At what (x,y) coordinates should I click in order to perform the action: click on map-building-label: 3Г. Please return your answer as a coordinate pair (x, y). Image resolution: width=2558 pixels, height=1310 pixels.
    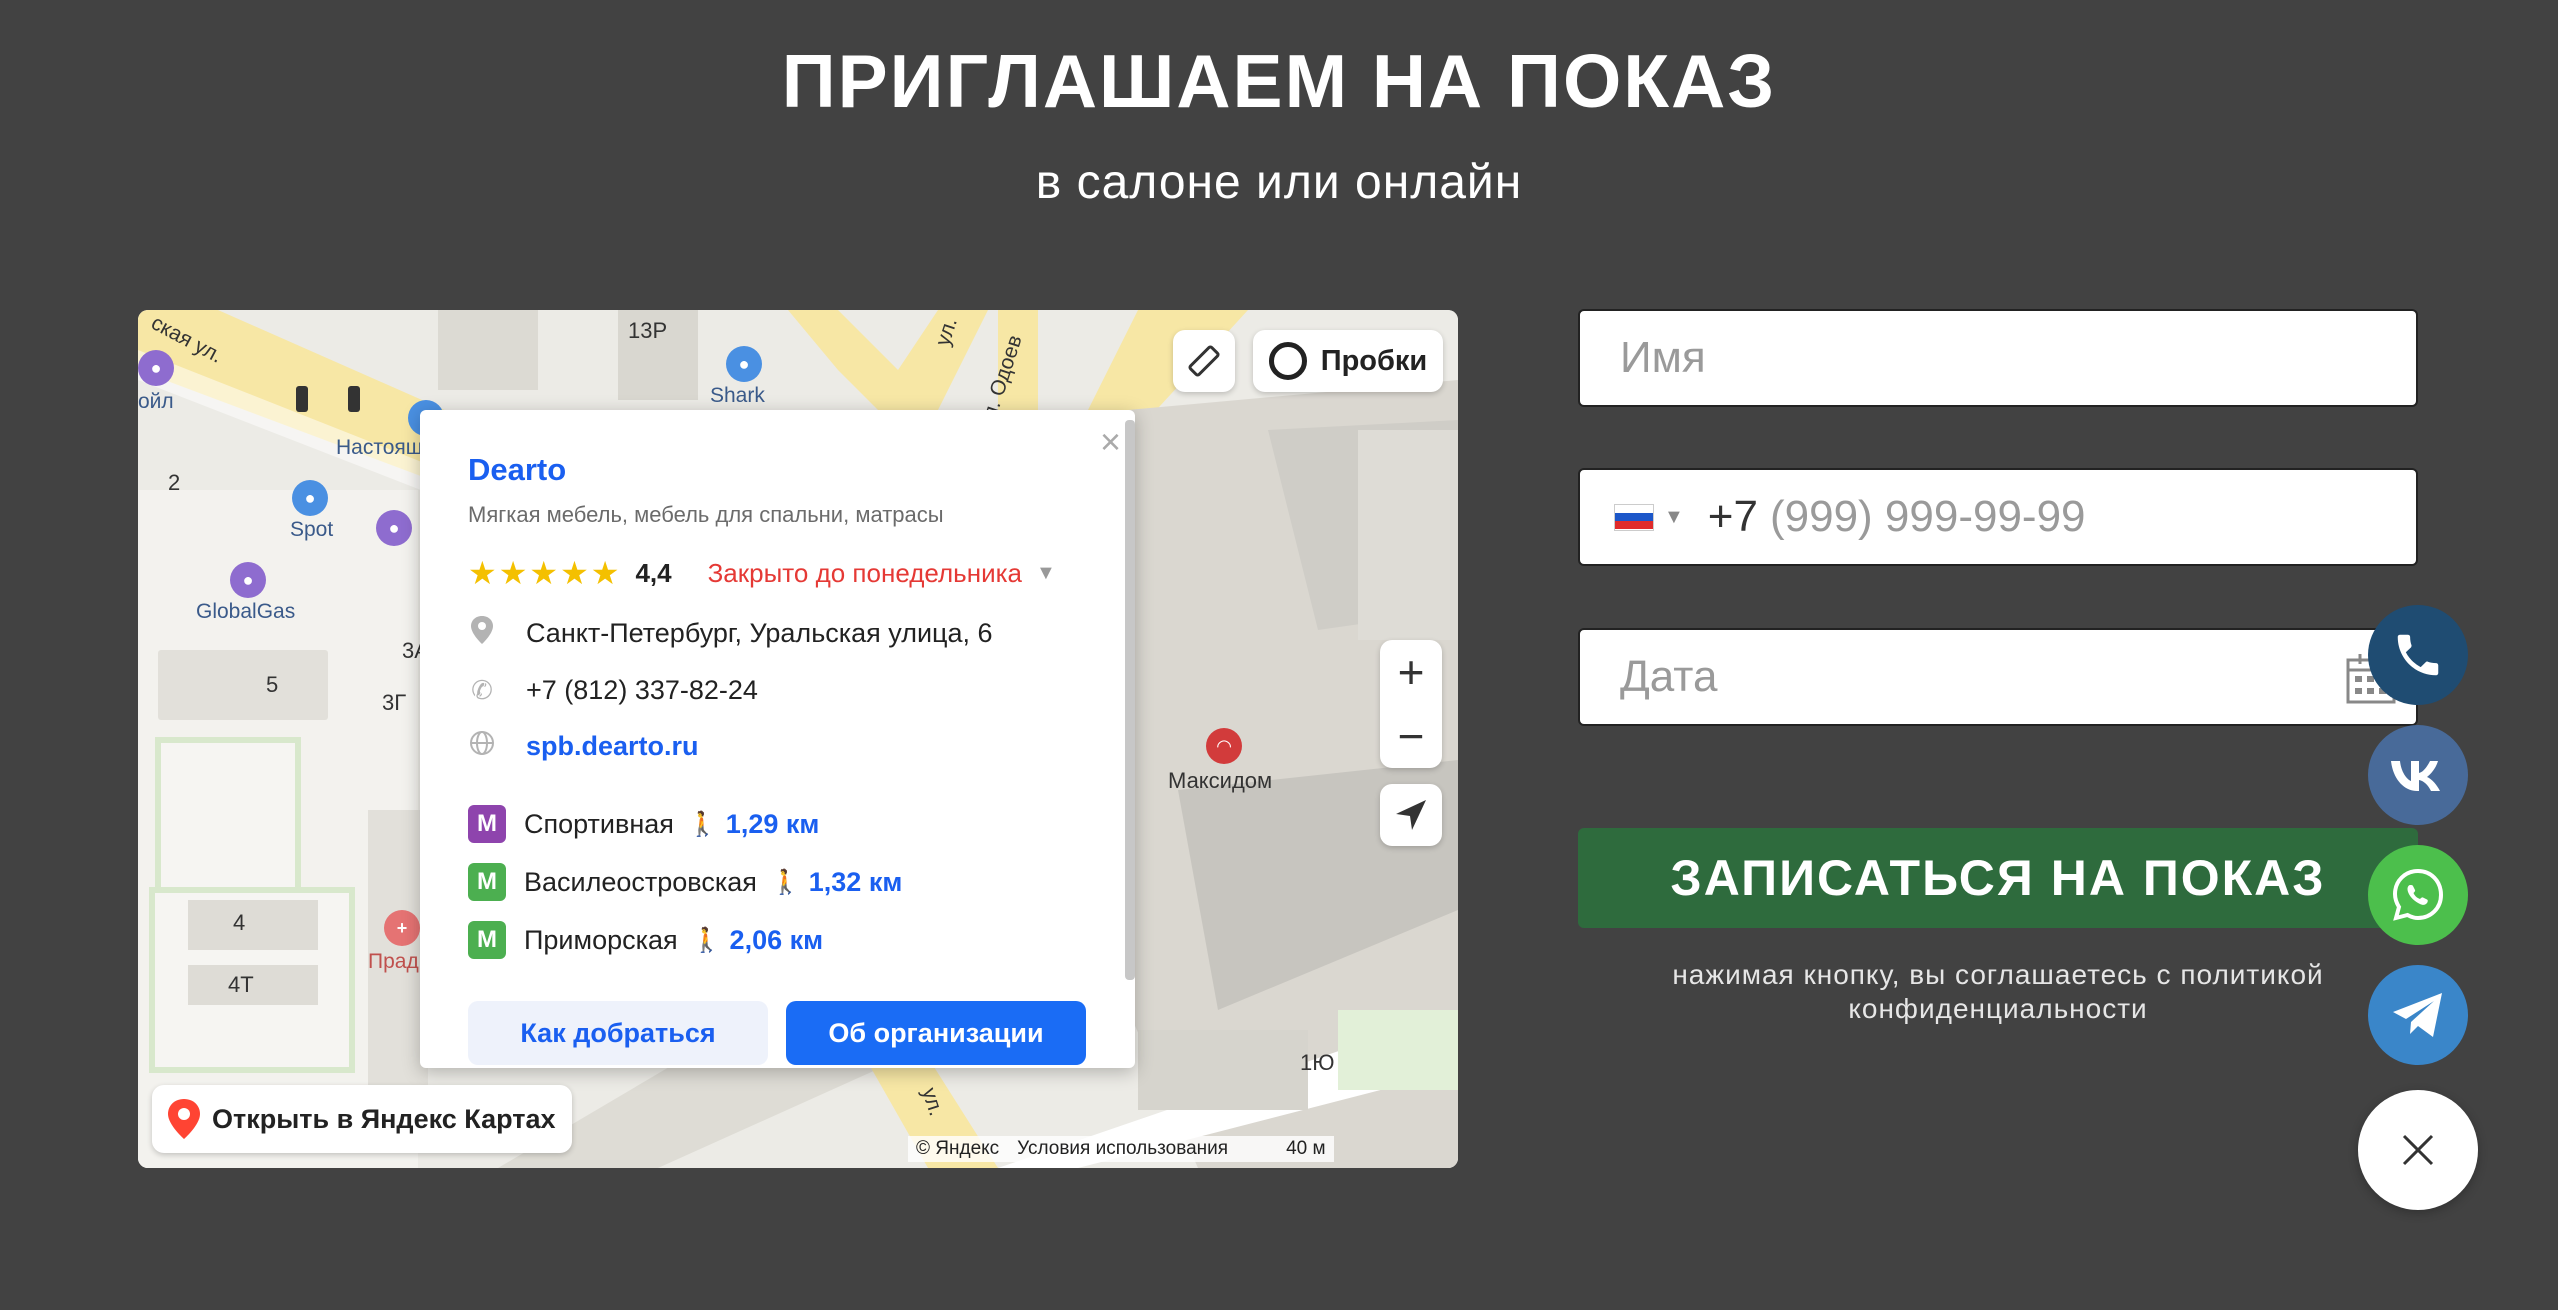
    Looking at the image, I should click on (394, 702).